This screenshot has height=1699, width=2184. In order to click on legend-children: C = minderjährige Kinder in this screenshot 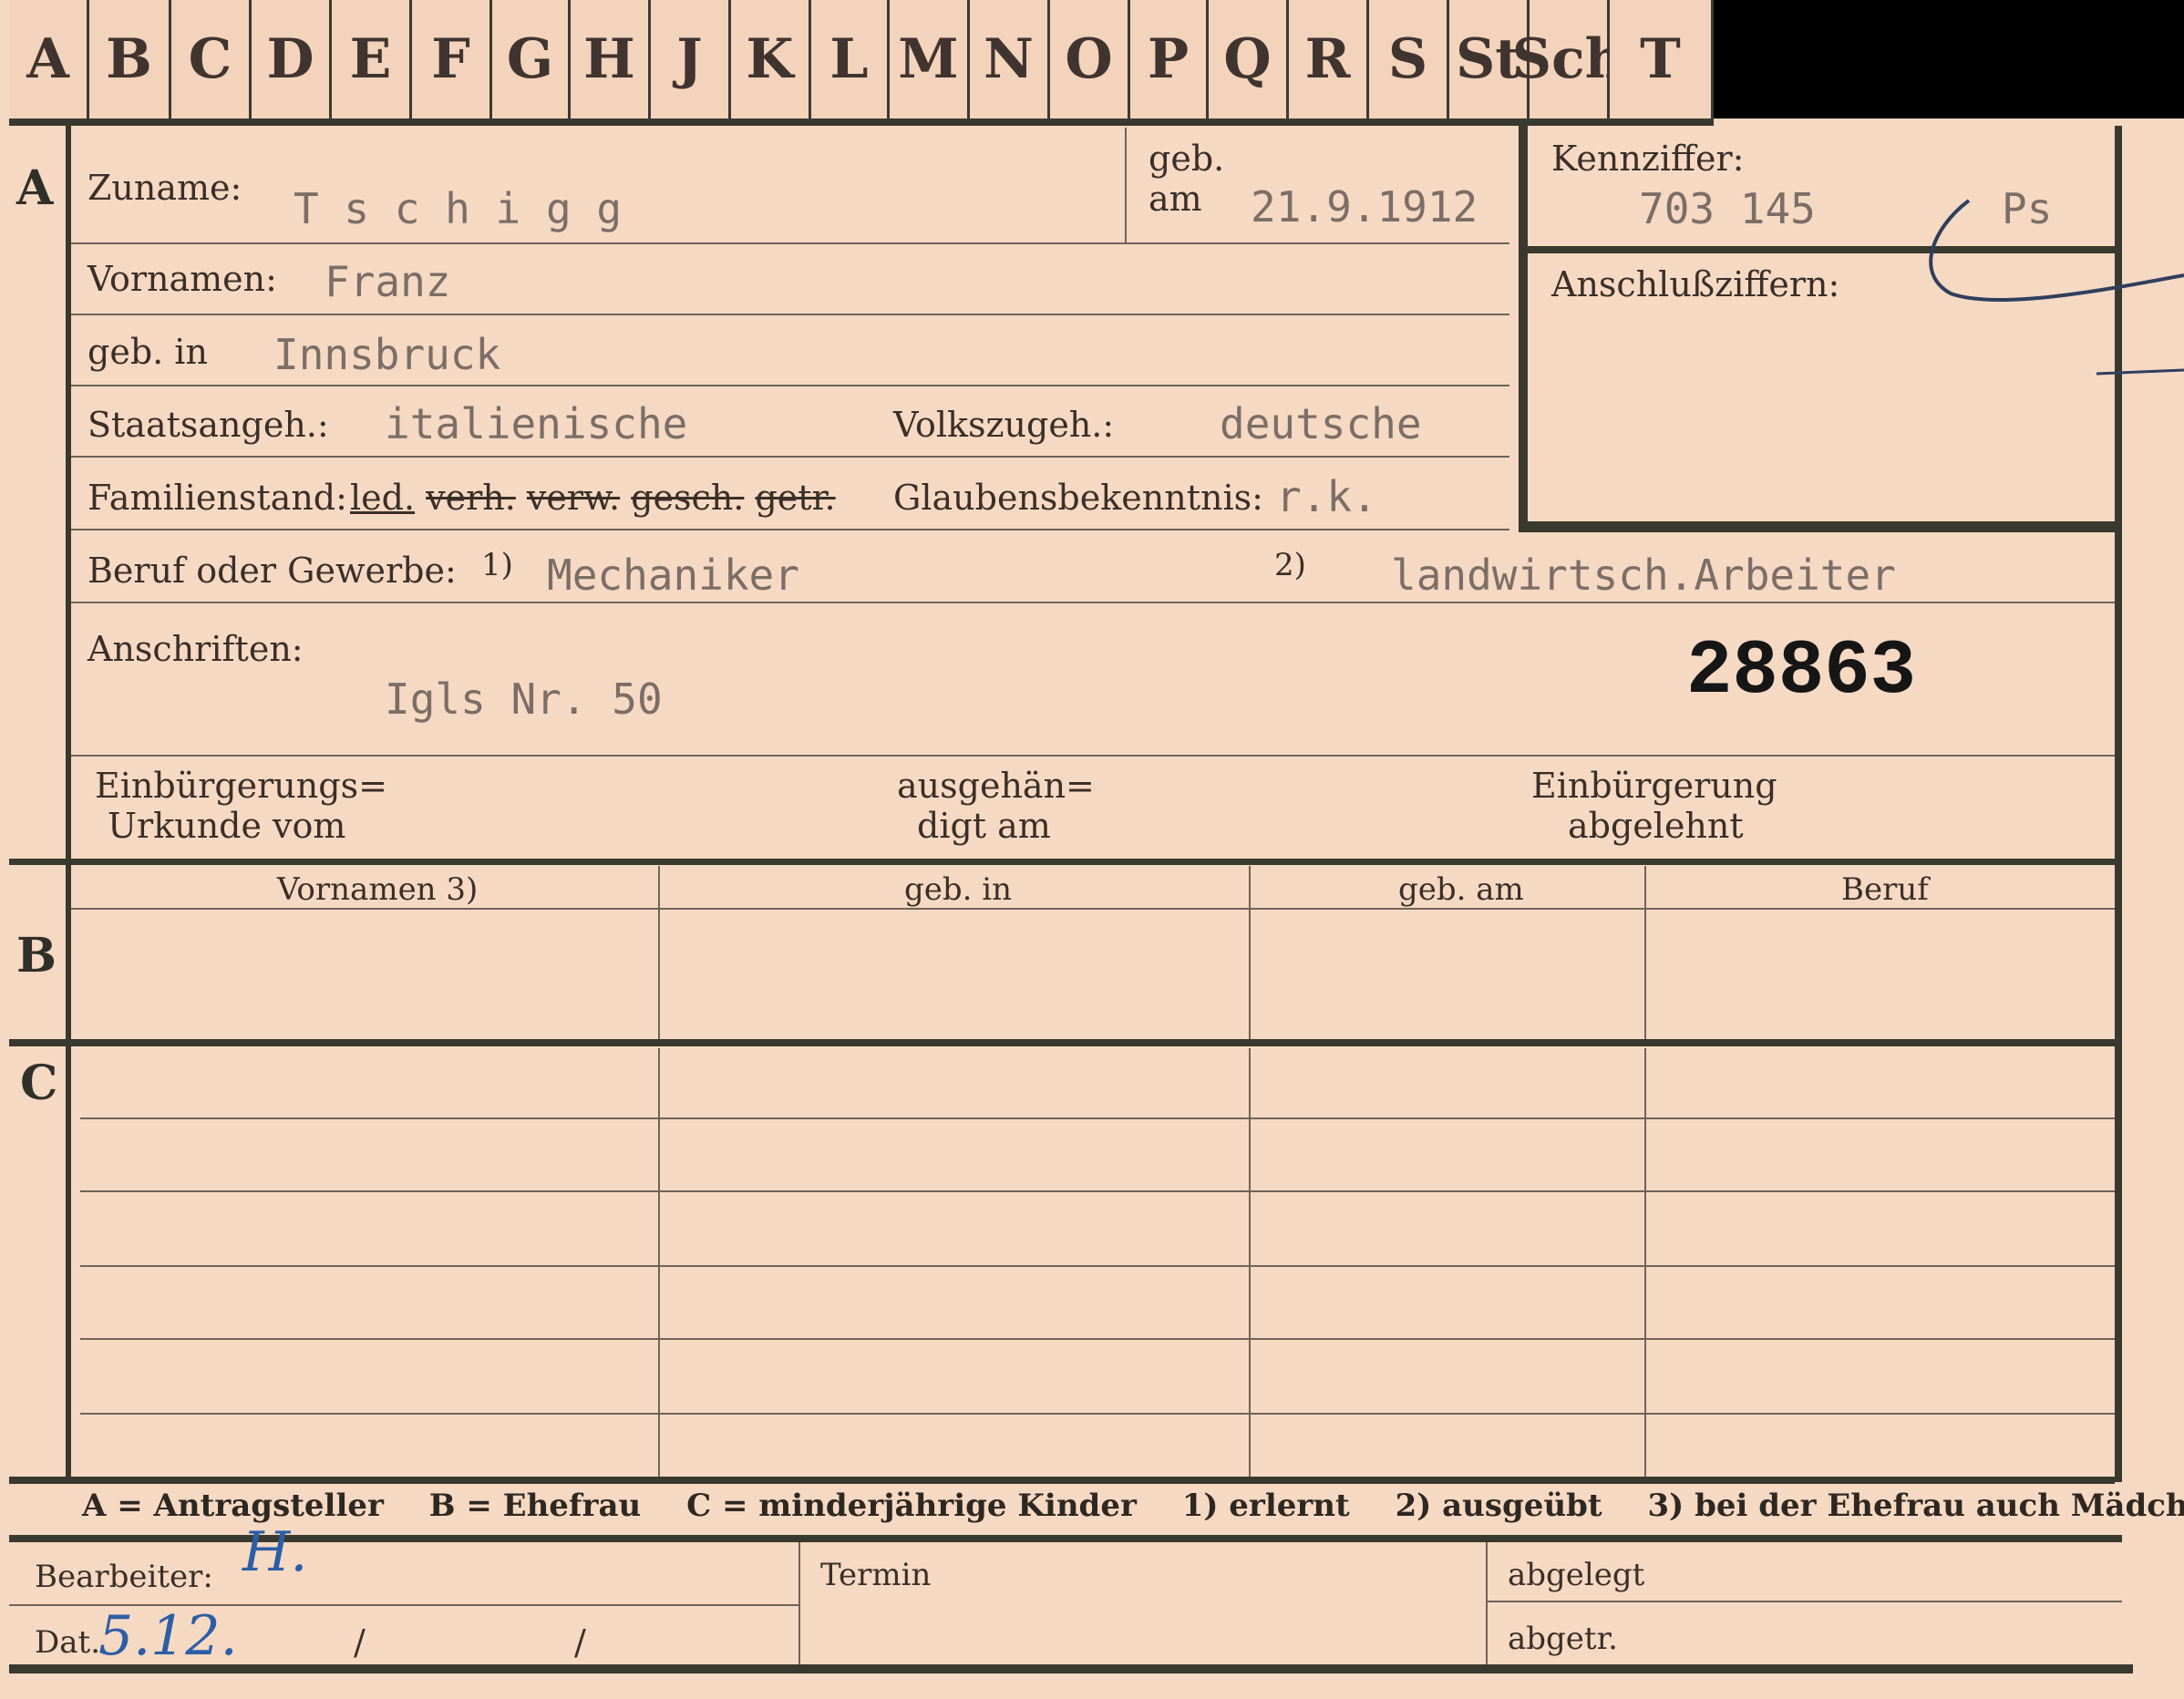, I will do `click(912, 1506)`.